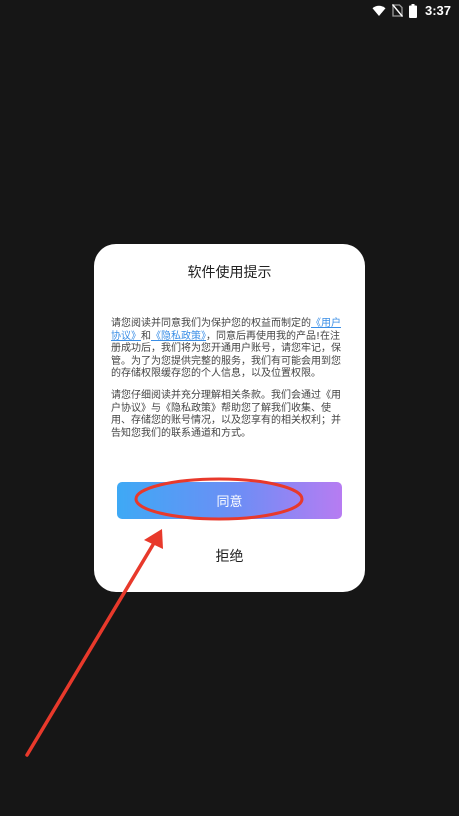 This screenshot has width=459, height=816. I want to click on and-text: 和, so click(146, 336).